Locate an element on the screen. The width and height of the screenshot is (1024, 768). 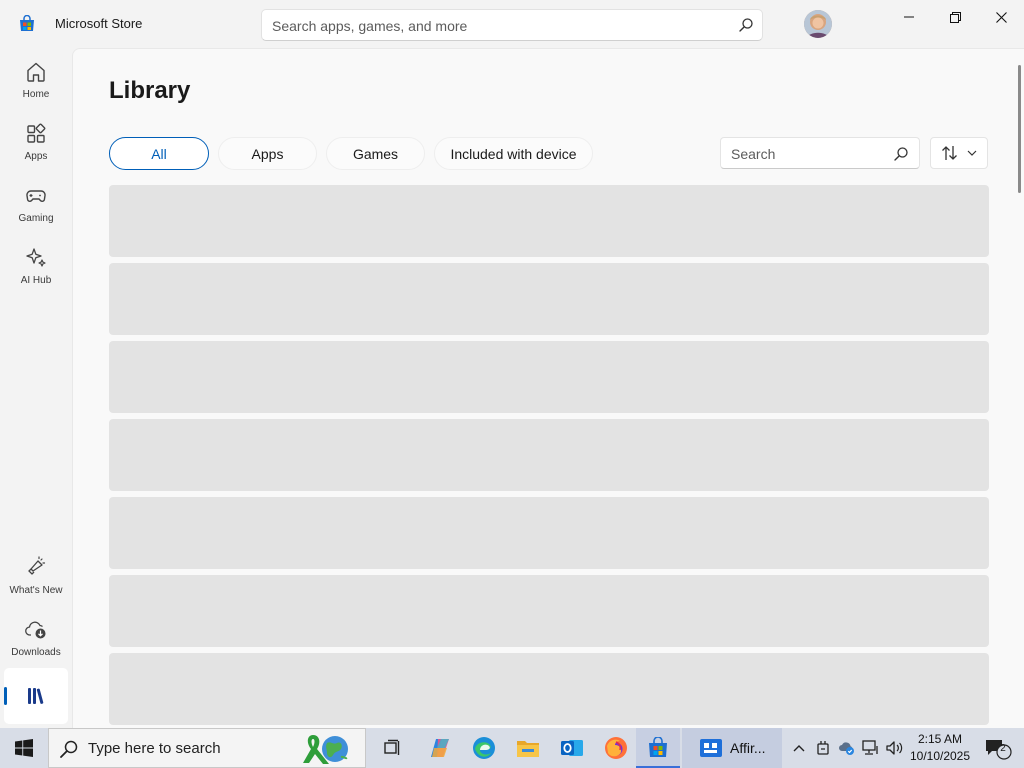
app-title: Microsoft Store is located at coordinates (99, 23).